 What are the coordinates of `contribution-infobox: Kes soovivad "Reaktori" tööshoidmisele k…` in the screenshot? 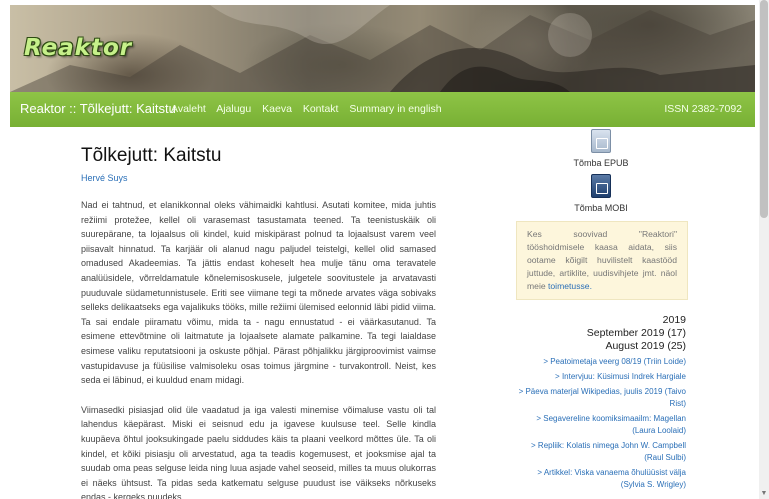 It's located at (602, 260).